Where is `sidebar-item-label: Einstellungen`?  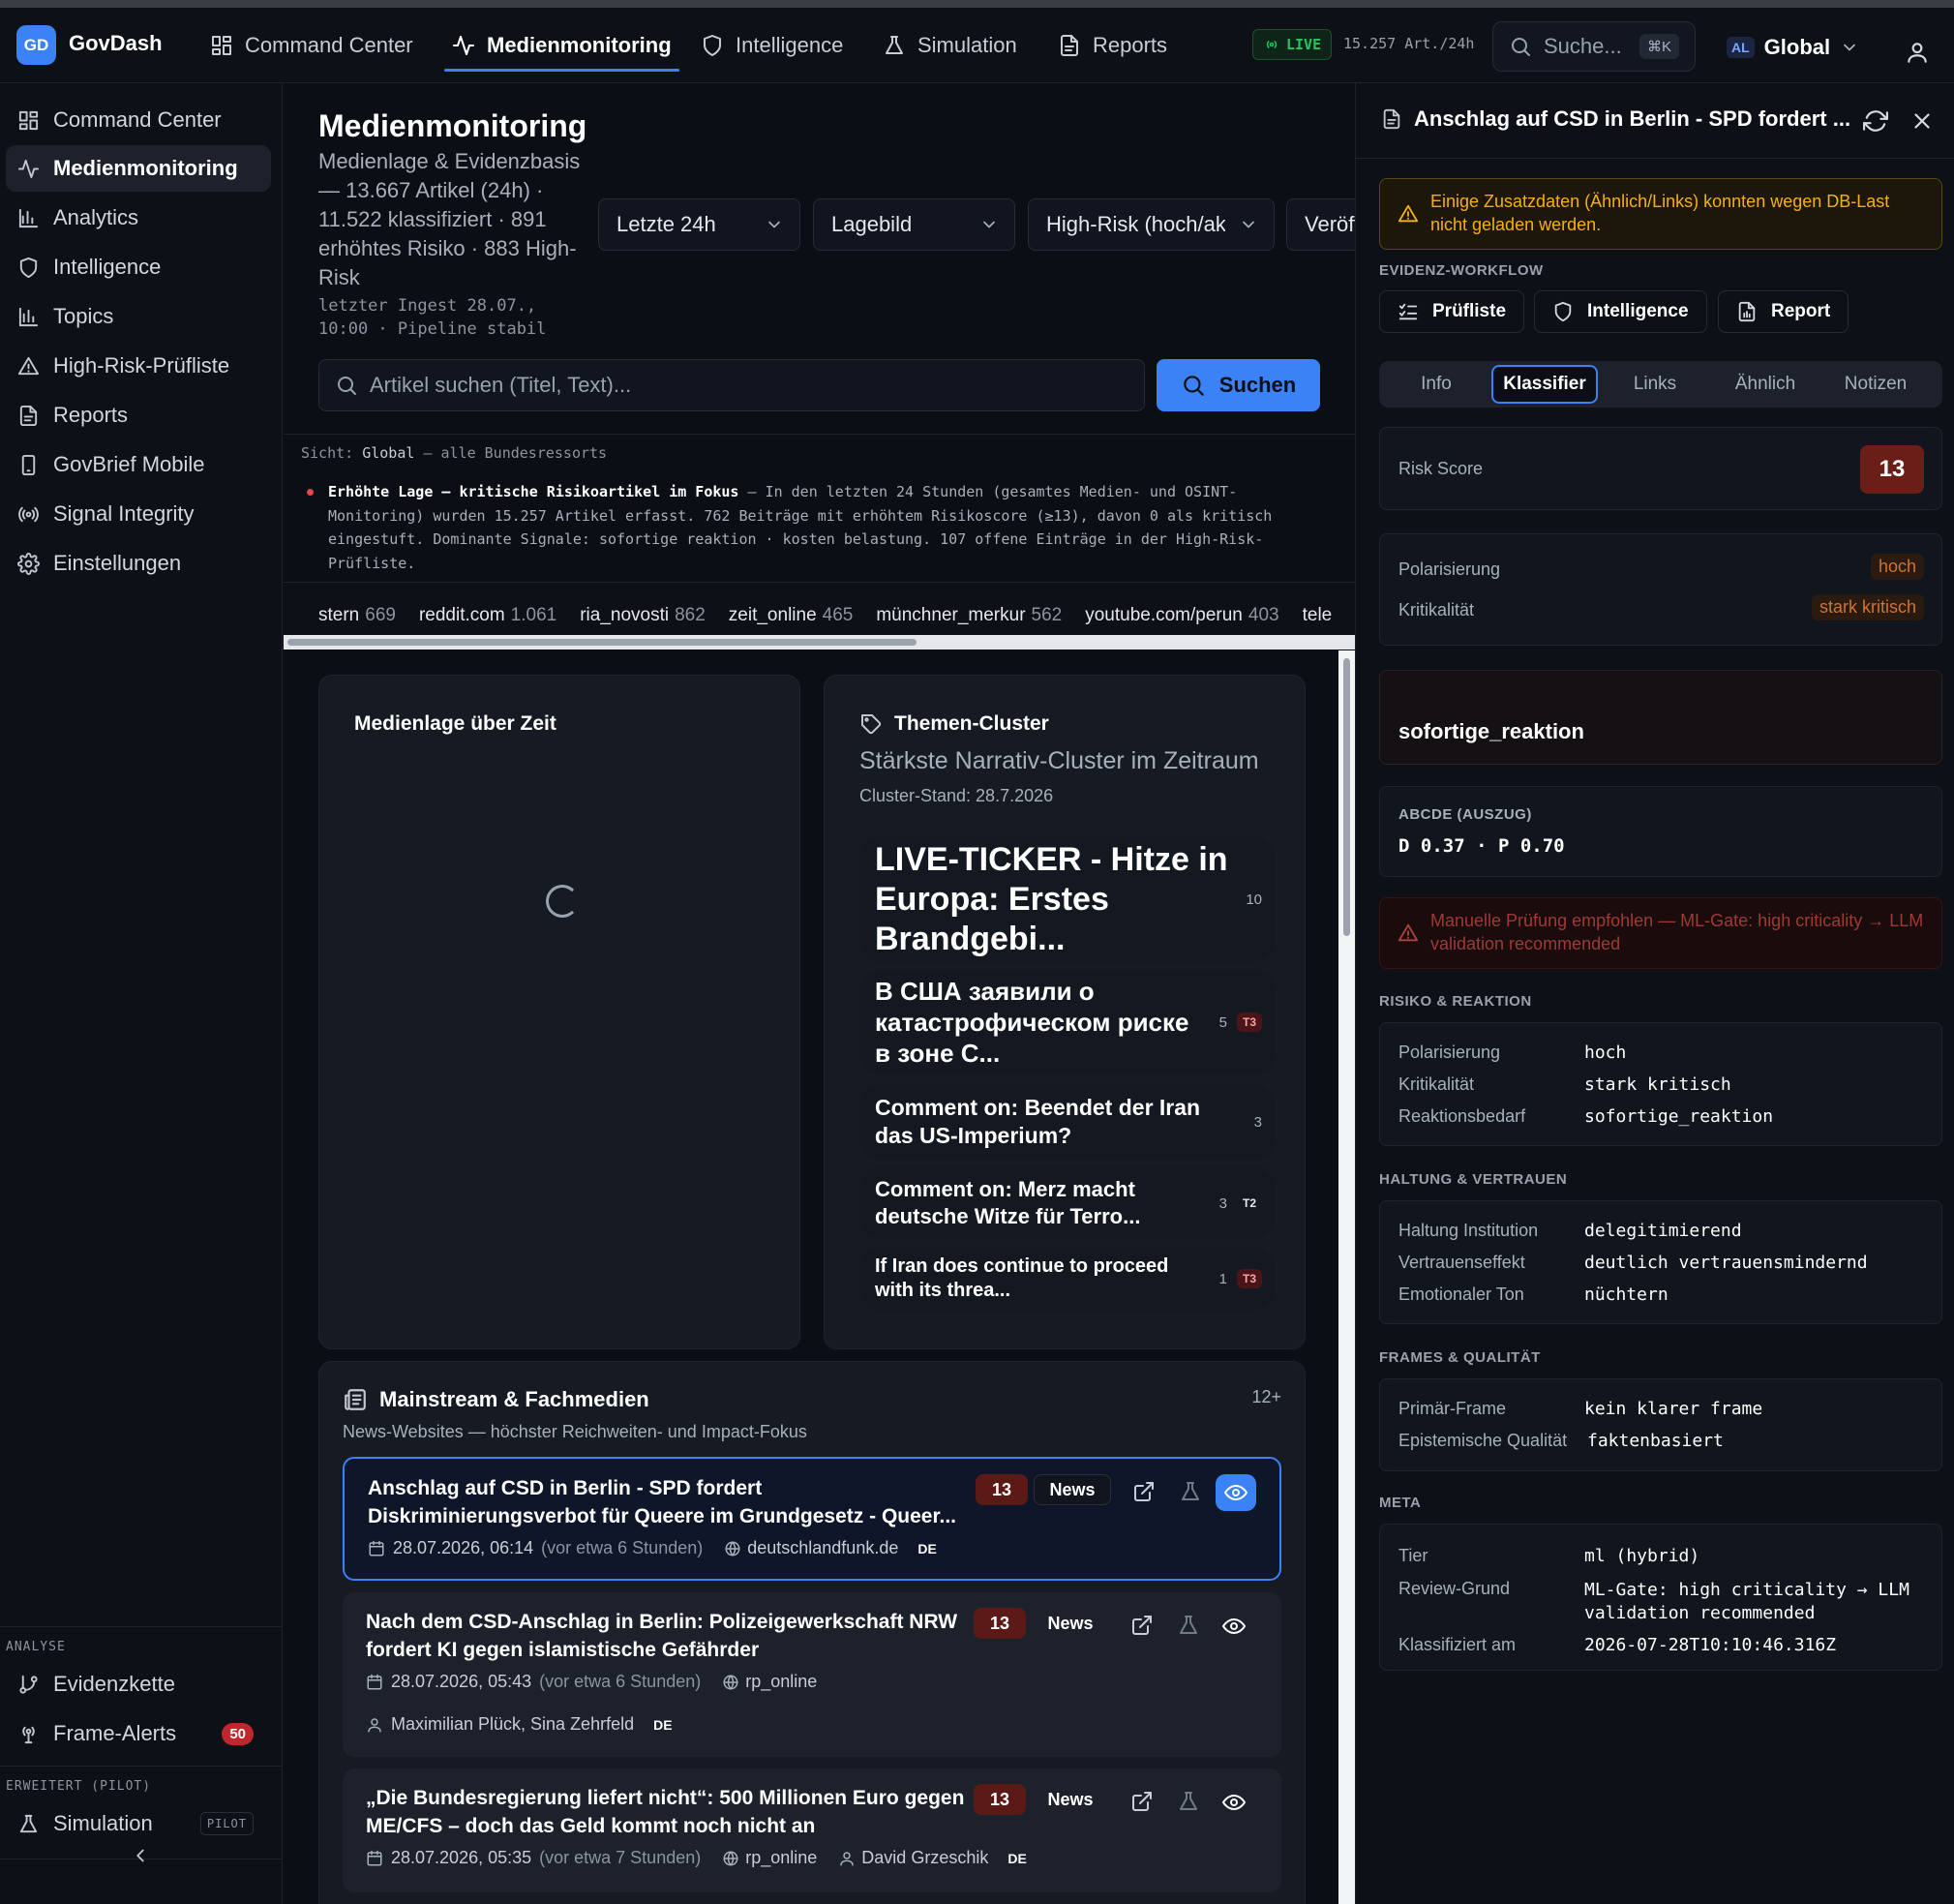 sidebar-item-label: Einstellungen is located at coordinates (118, 563).